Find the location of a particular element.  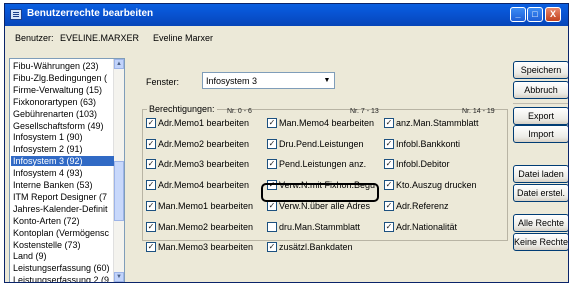

fenster-value: Infosystem 3 is located at coordinates (232, 81).